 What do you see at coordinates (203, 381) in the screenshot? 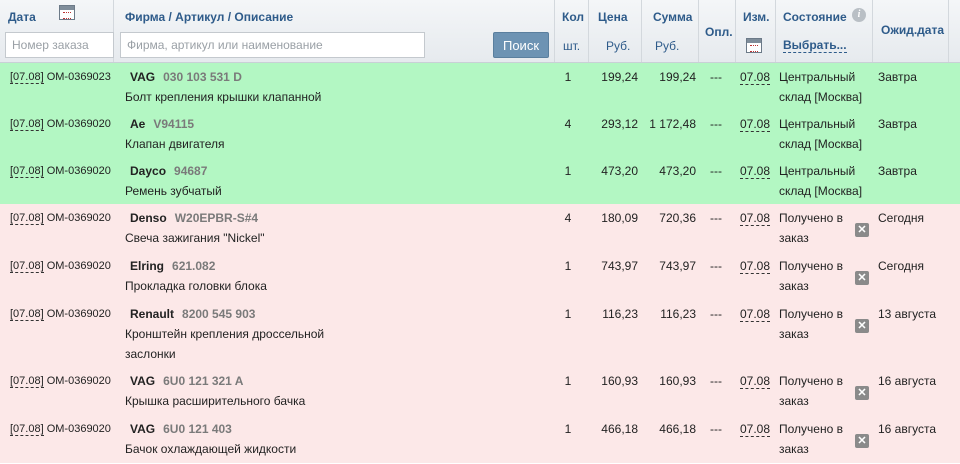
I see `article-number: 6U0 121 321 A` at bounding box center [203, 381].